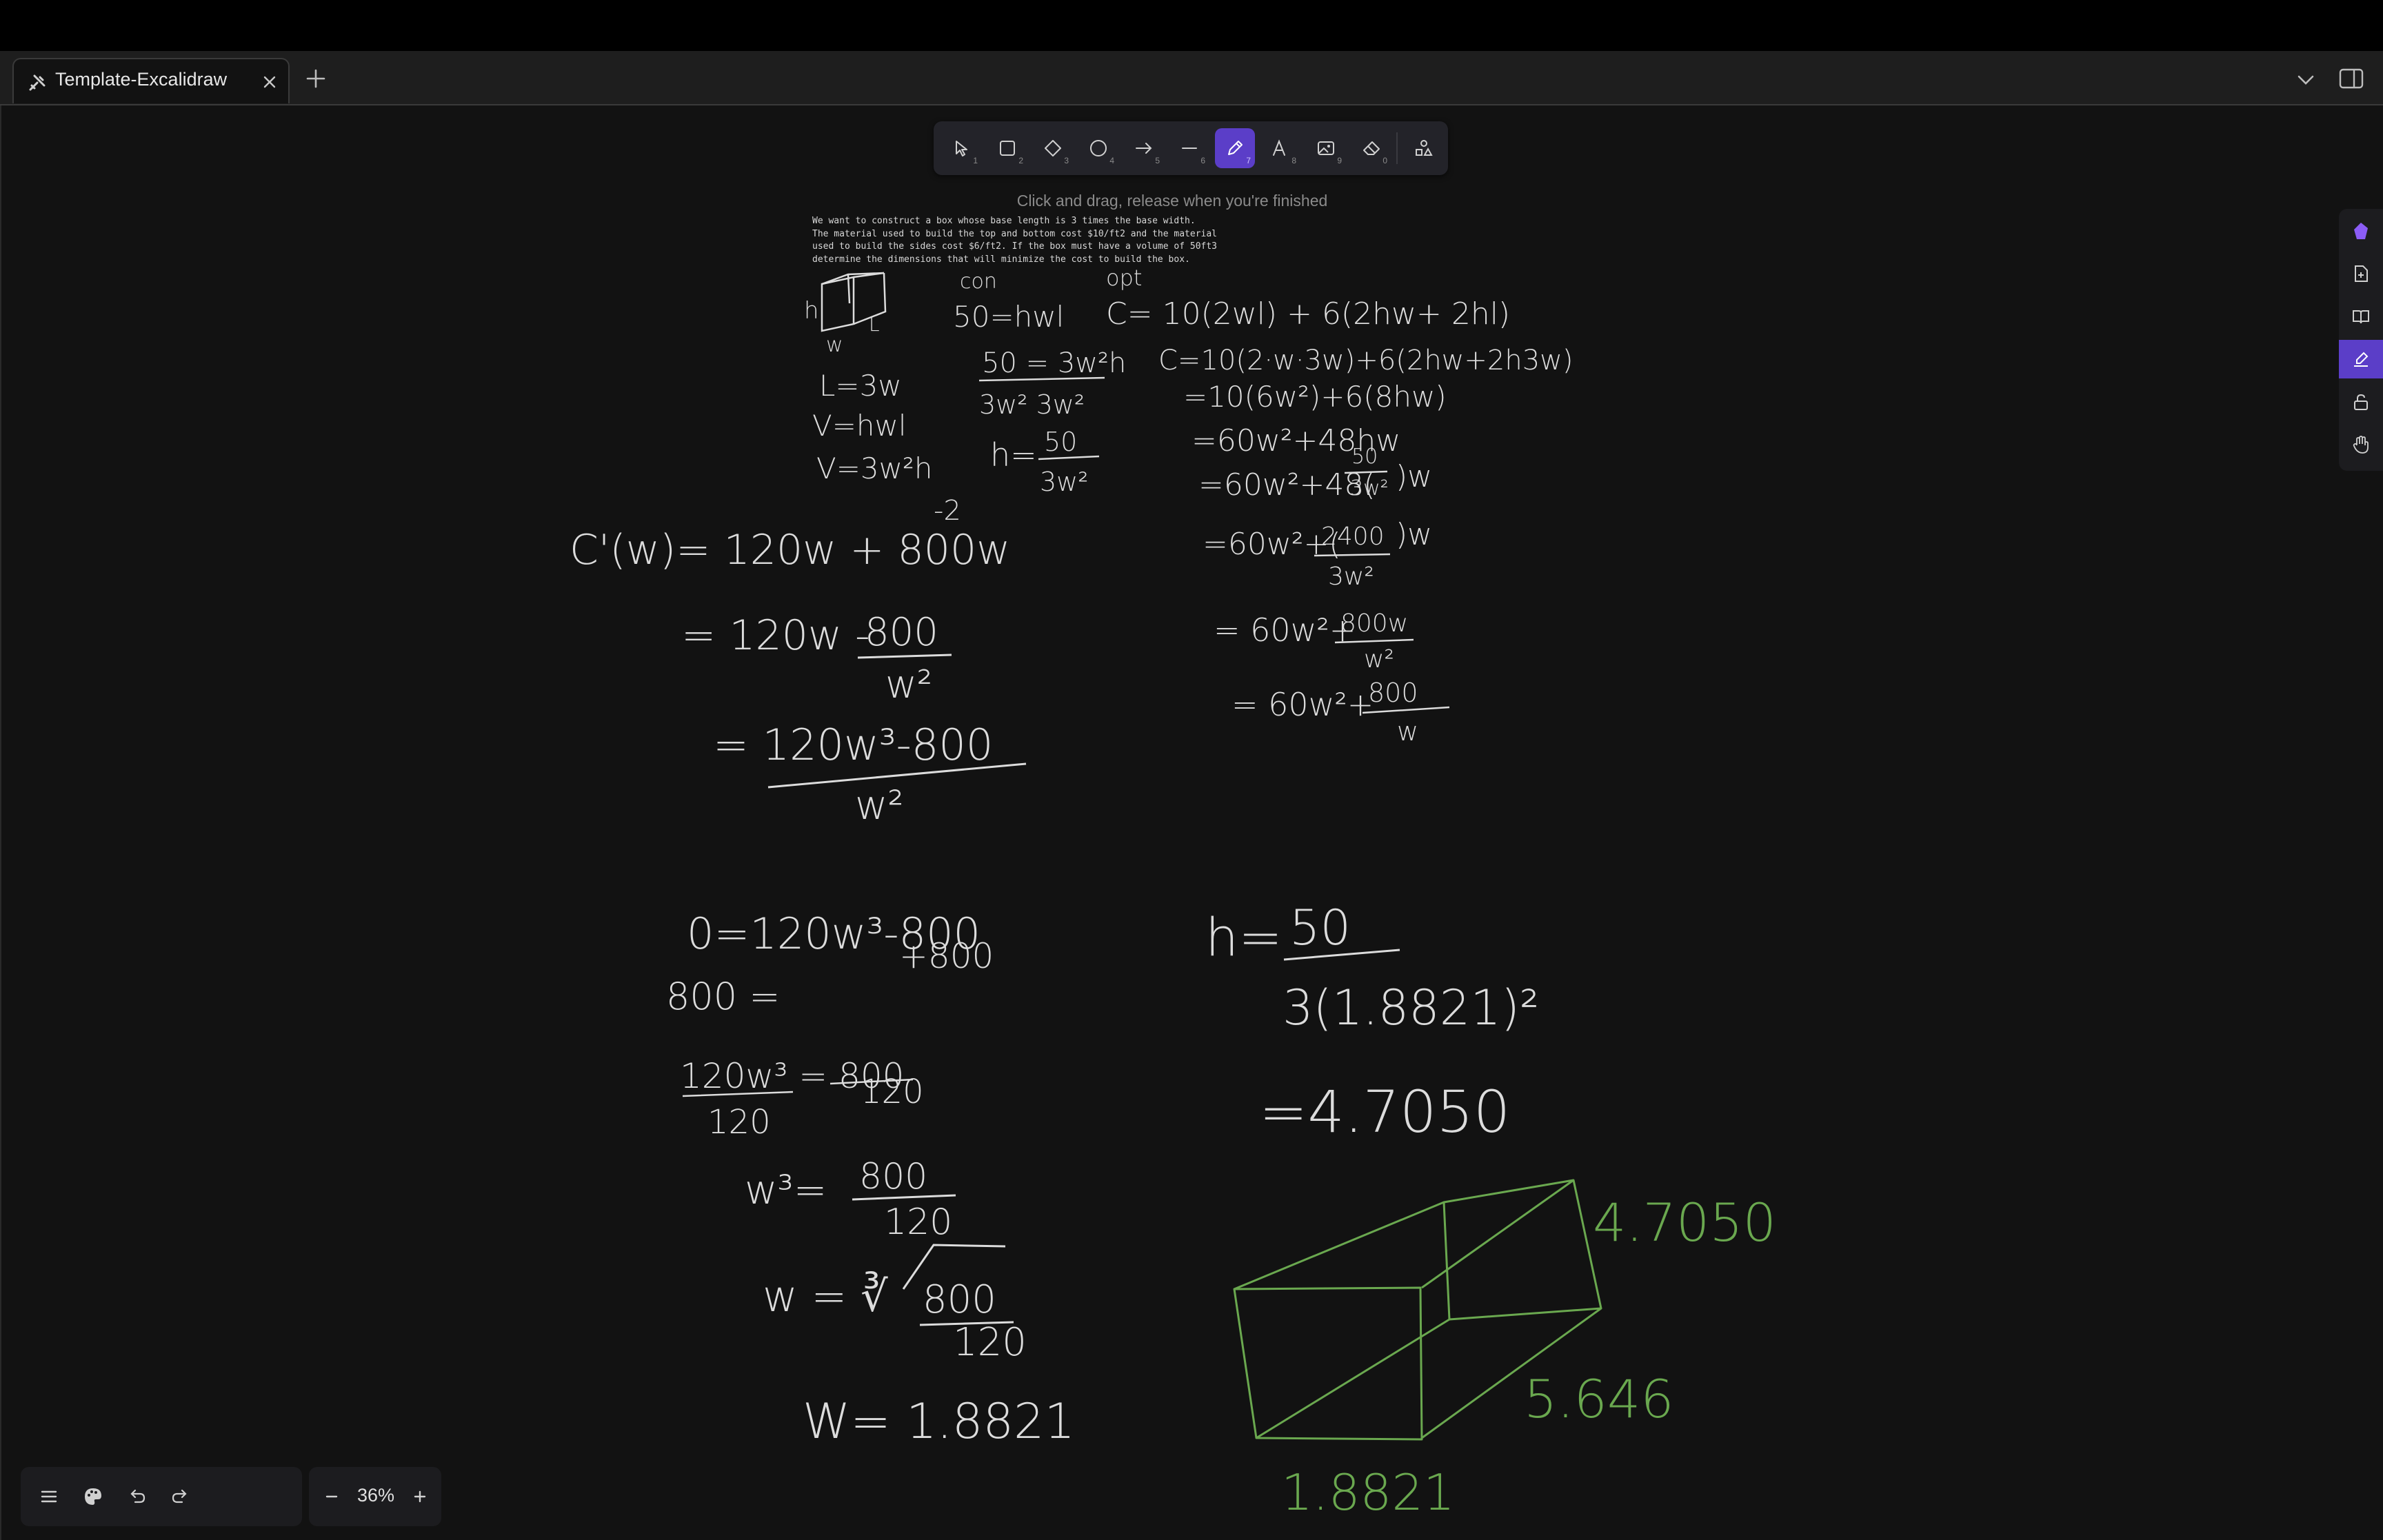 The width and height of the screenshot is (2383, 1540). Describe the element at coordinates (825, 1296) in the screenshot. I see `solve-5: w = ∛` at that location.